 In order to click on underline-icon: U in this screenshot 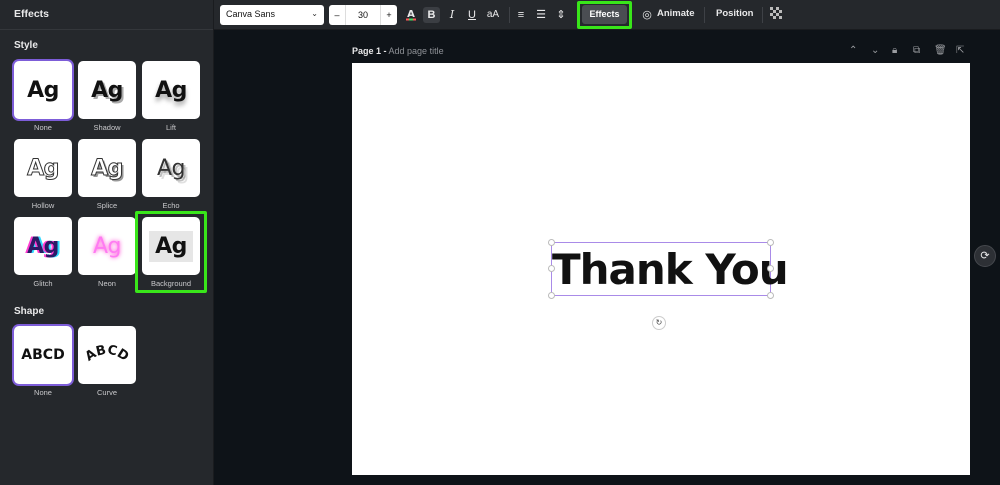, I will do `click(472, 15)`.